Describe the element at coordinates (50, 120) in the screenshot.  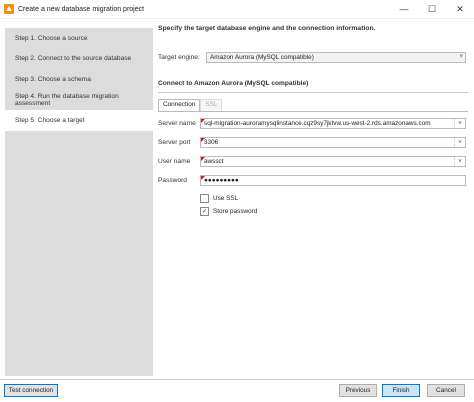
I see `step-label: Step 5. Choose a target` at that location.